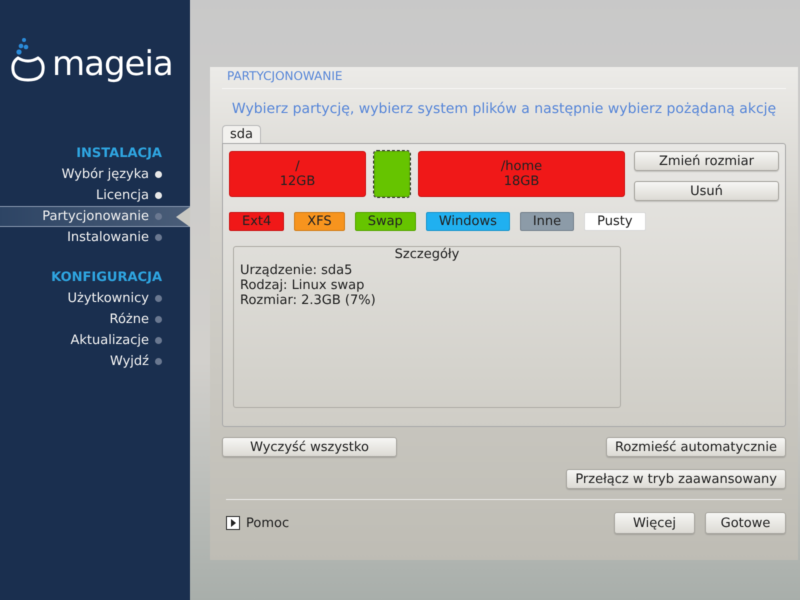 This screenshot has width=800, height=600. Describe the element at coordinates (95, 340) in the screenshot. I see `sidebar-item: Aktualizacje` at that location.